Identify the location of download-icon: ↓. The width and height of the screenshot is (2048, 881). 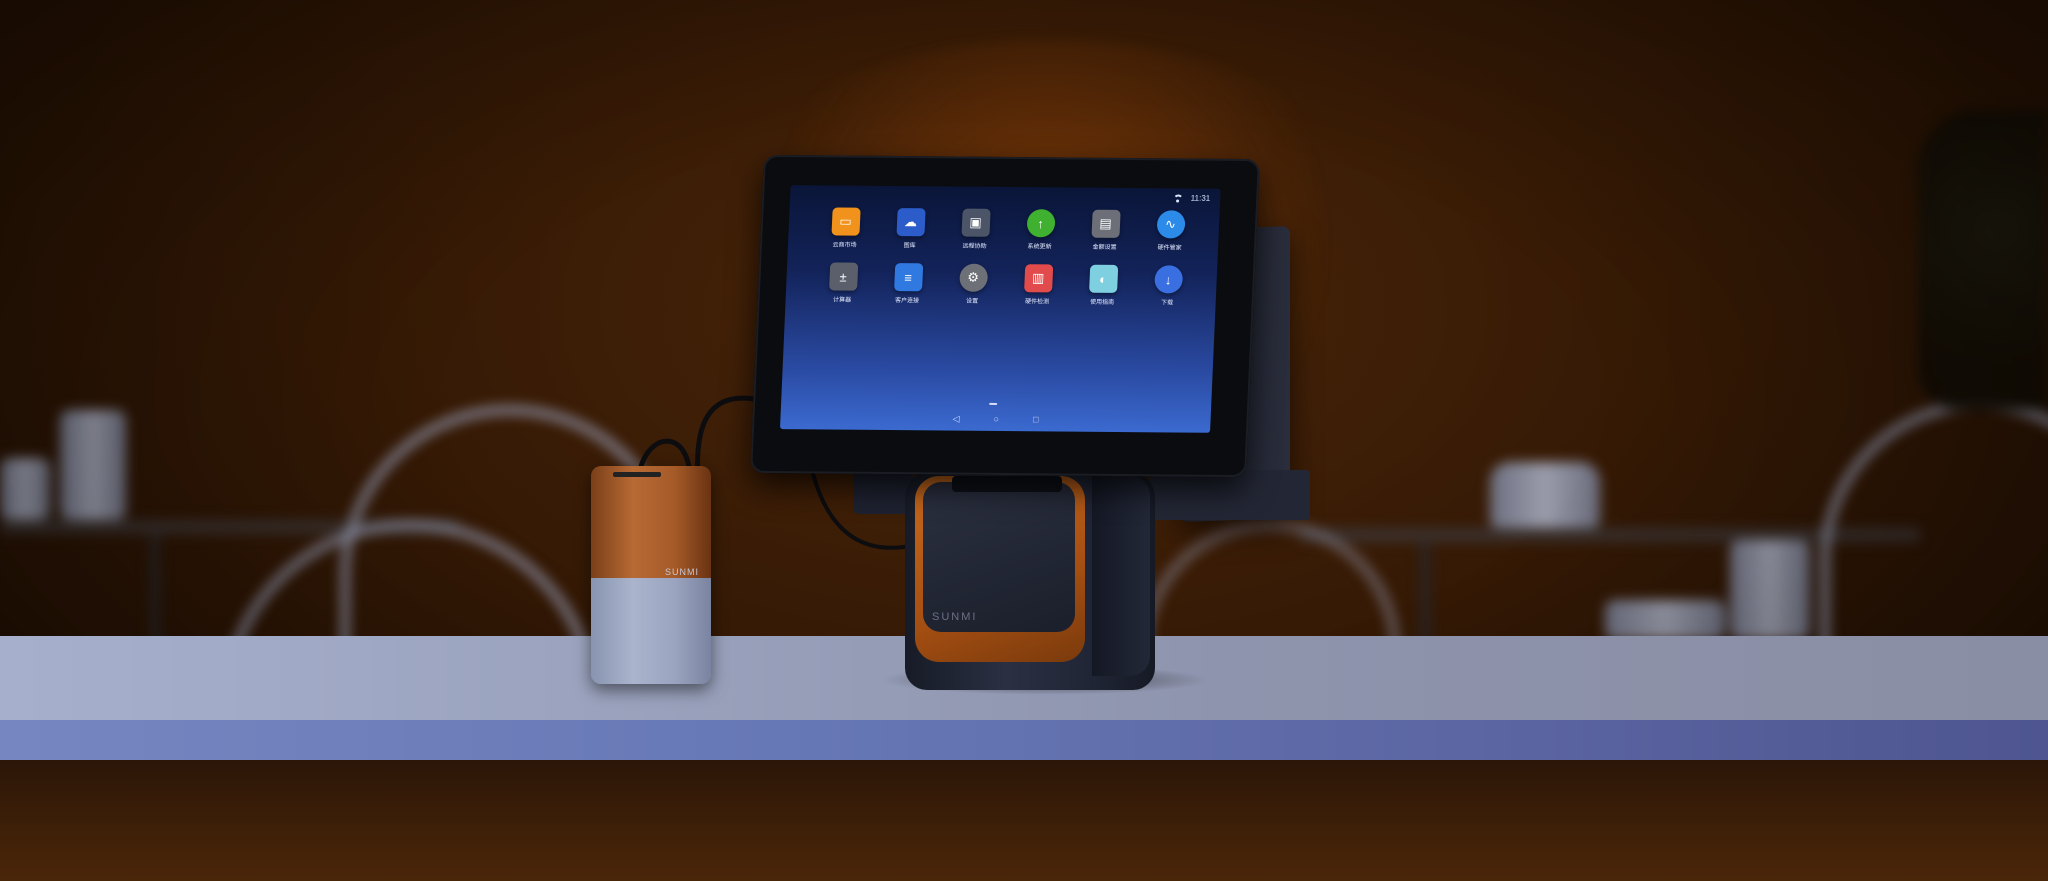
(1168, 279).